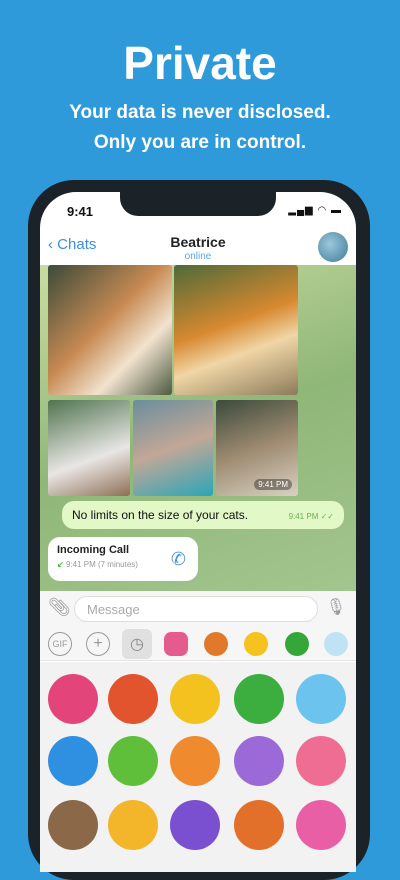 The width and height of the screenshot is (400, 880). What do you see at coordinates (195, 761) in the screenshot?
I see `sticker-fox-icon` at bounding box center [195, 761].